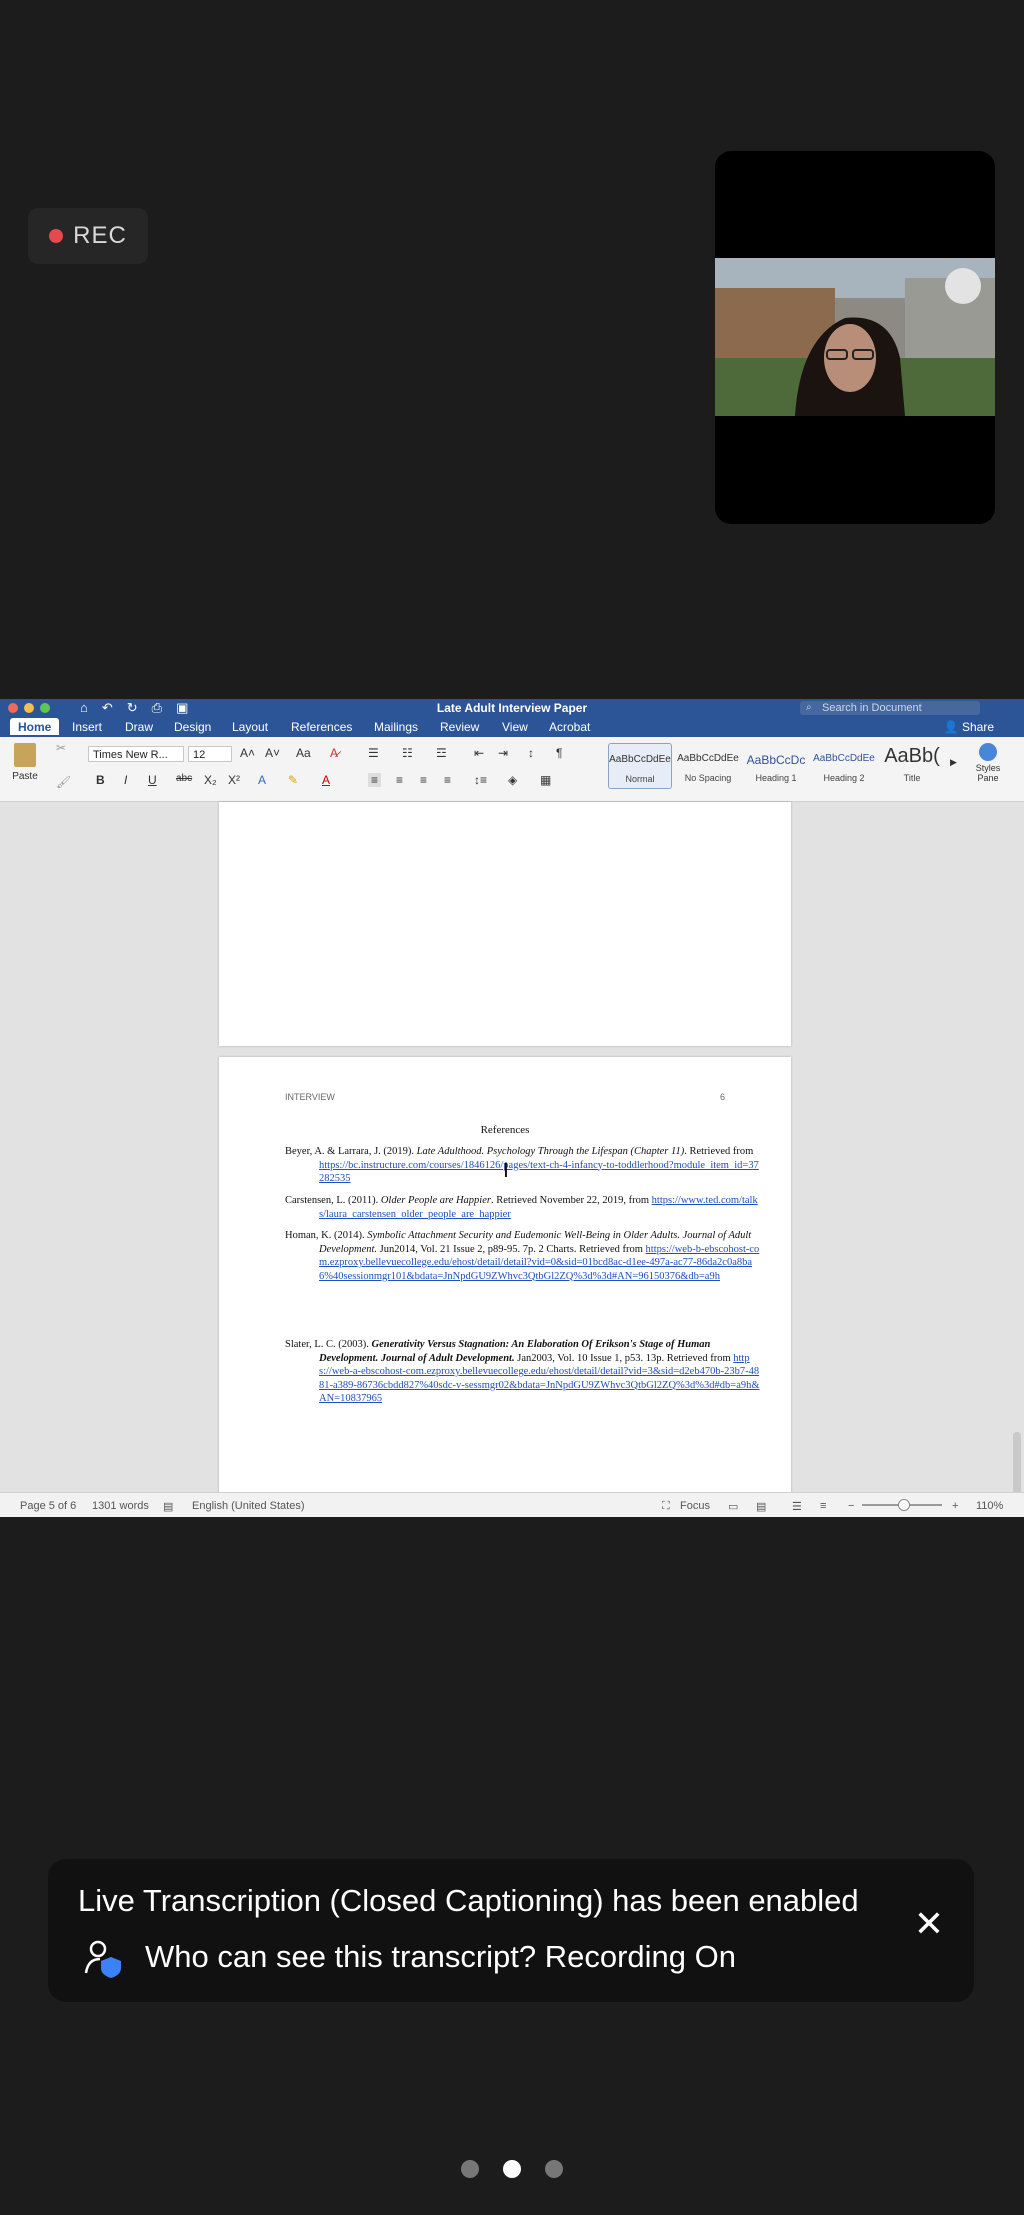 This screenshot has height=2215, width=1024. I want to click on recording-dot-icon, so click(56, 236).